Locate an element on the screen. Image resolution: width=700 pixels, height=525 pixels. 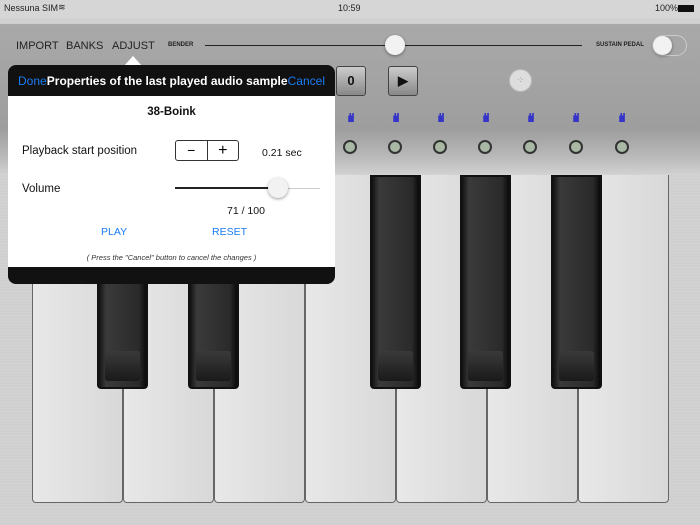
sample-name: 38-Boink is located at coordinates (171, 112).